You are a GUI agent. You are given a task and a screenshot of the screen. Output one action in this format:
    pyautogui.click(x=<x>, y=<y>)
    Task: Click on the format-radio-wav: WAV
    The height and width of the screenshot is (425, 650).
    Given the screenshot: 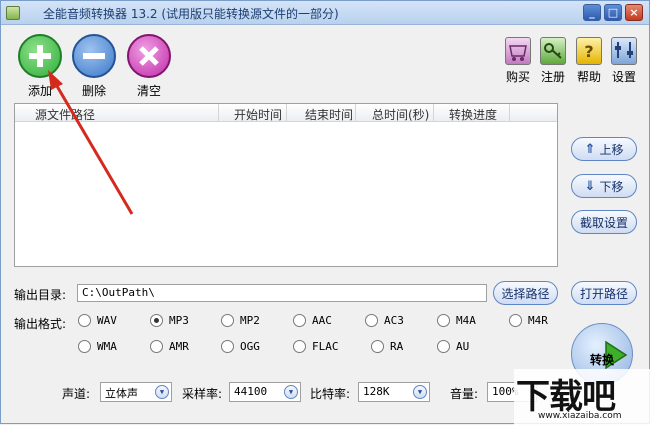 What is the action you would take?
    pyautogui.click(x=97, y=320)
    